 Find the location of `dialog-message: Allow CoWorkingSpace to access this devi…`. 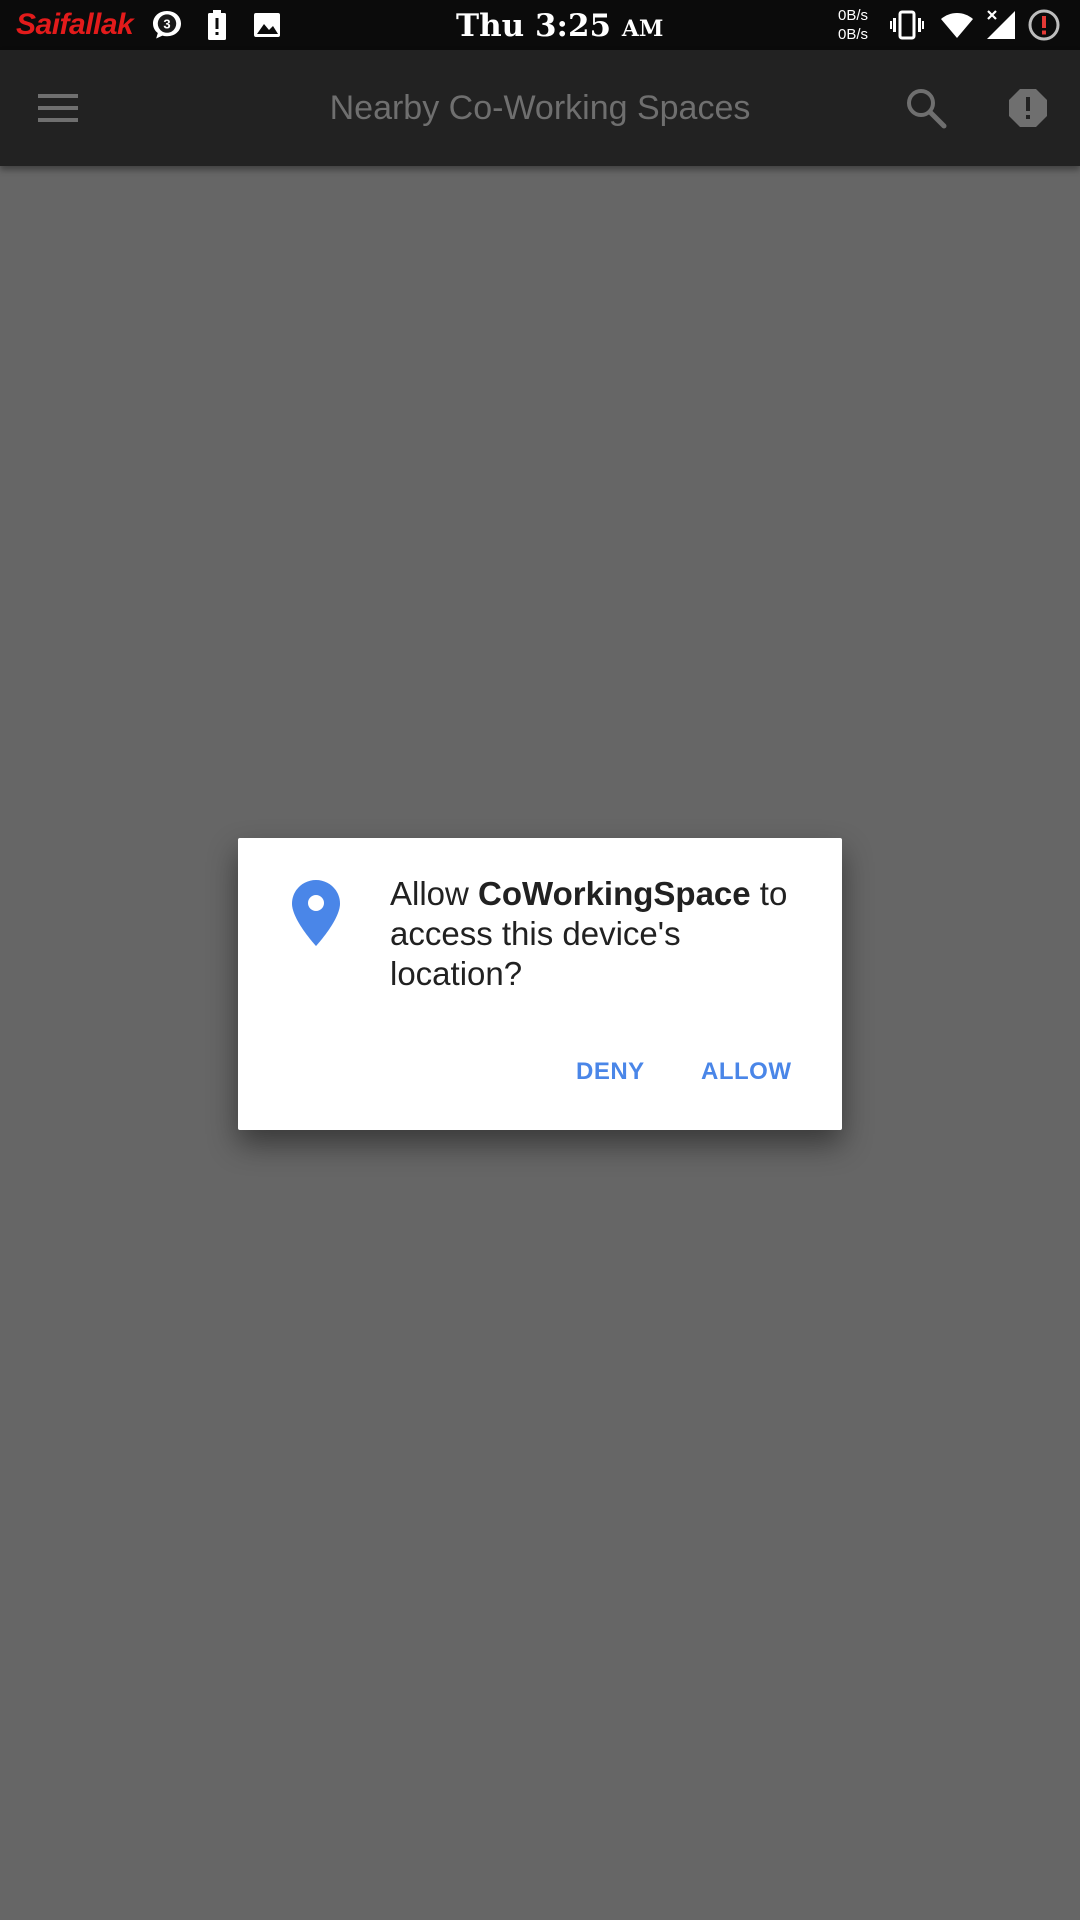

dialog-message: Allow CoWorkingSpace to access this devi… is located at coordinates (600, 934).